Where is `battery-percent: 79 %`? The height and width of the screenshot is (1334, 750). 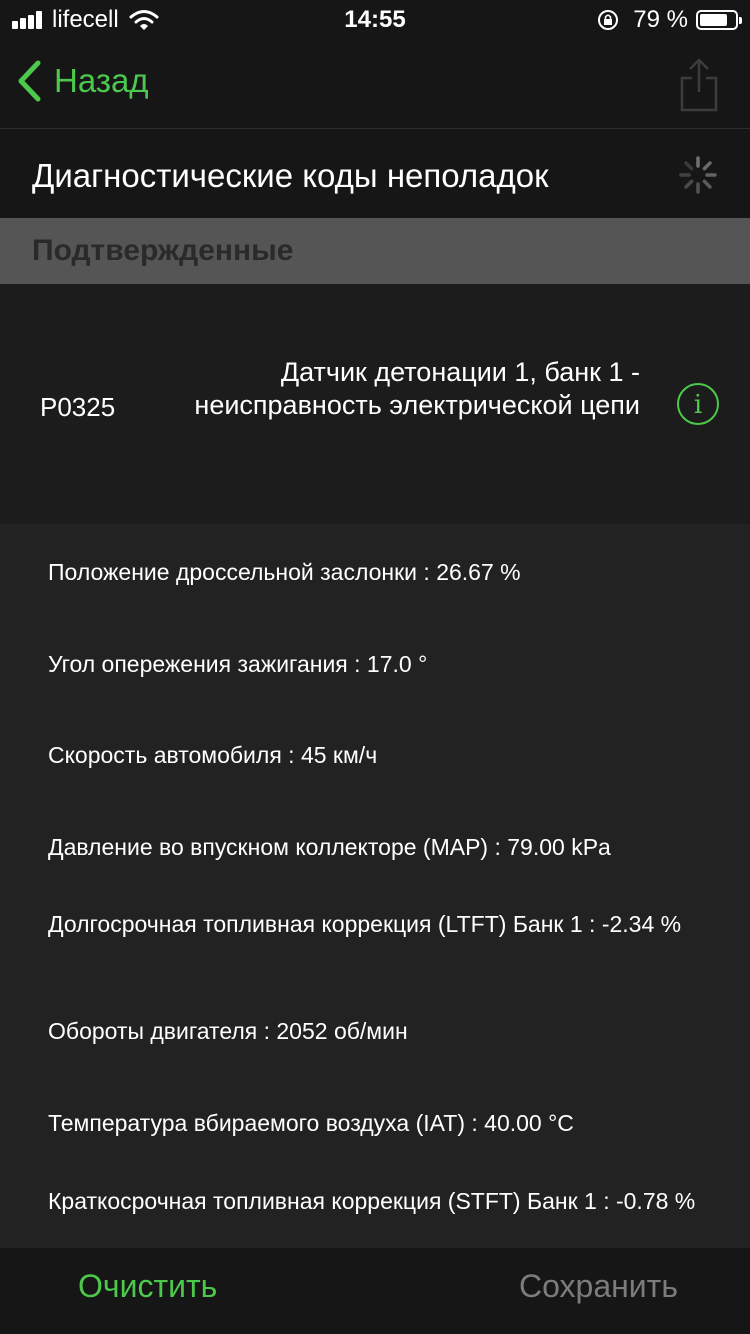 battery-percent: 79 % is located at coordinates (660, 19).